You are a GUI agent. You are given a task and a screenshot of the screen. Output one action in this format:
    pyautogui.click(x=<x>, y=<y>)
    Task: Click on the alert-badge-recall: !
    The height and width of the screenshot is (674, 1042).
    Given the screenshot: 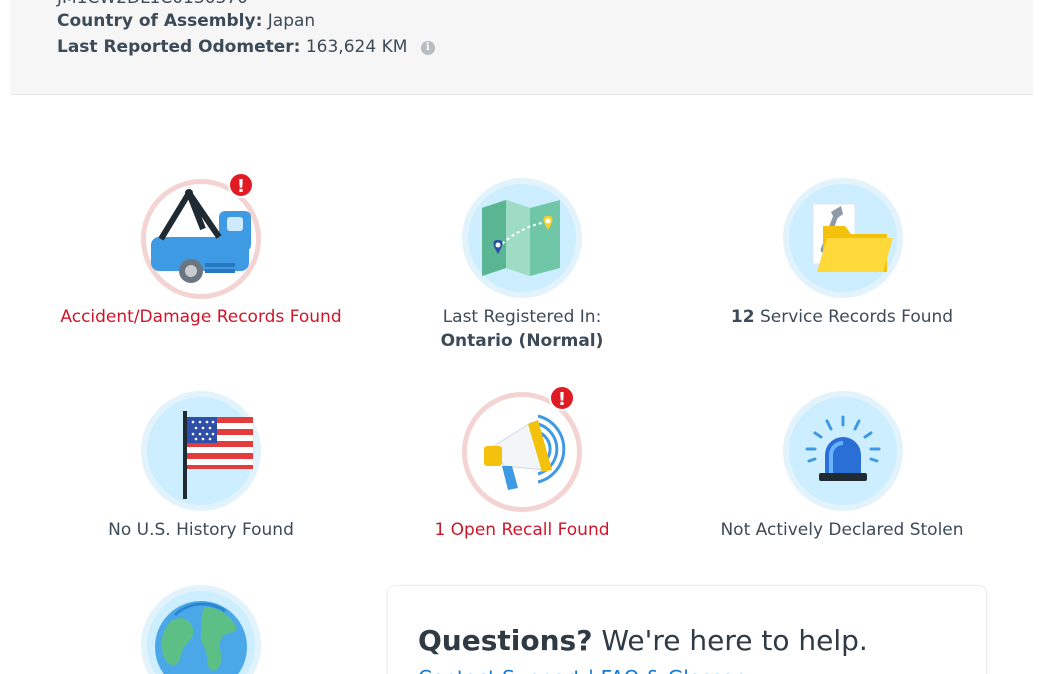 What is the action you would take?
    pyautogui.click(x=562, y=398)
    